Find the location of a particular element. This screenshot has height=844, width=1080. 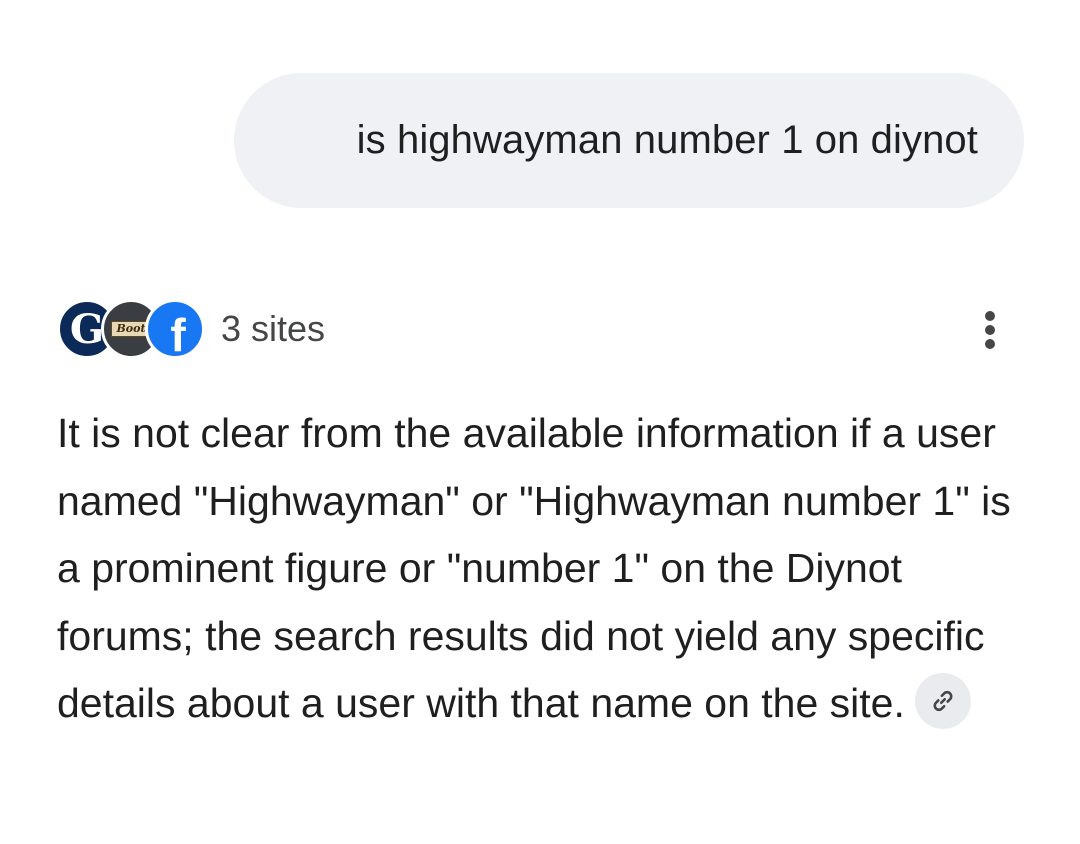

facebook-favicon-icon: f is located at coordinates (175, 329).